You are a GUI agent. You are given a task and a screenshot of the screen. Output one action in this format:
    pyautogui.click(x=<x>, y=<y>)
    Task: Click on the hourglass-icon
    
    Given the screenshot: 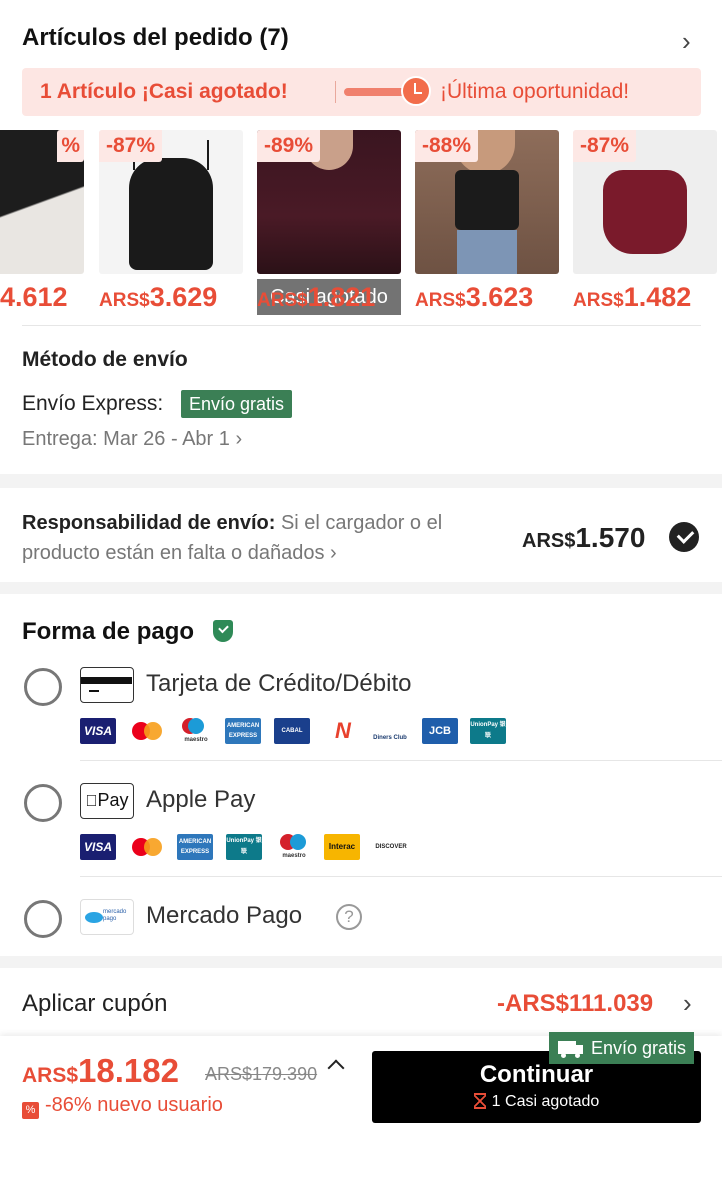 What is the action you would take?
    pyautogui.click(x=479, y=1101)
    